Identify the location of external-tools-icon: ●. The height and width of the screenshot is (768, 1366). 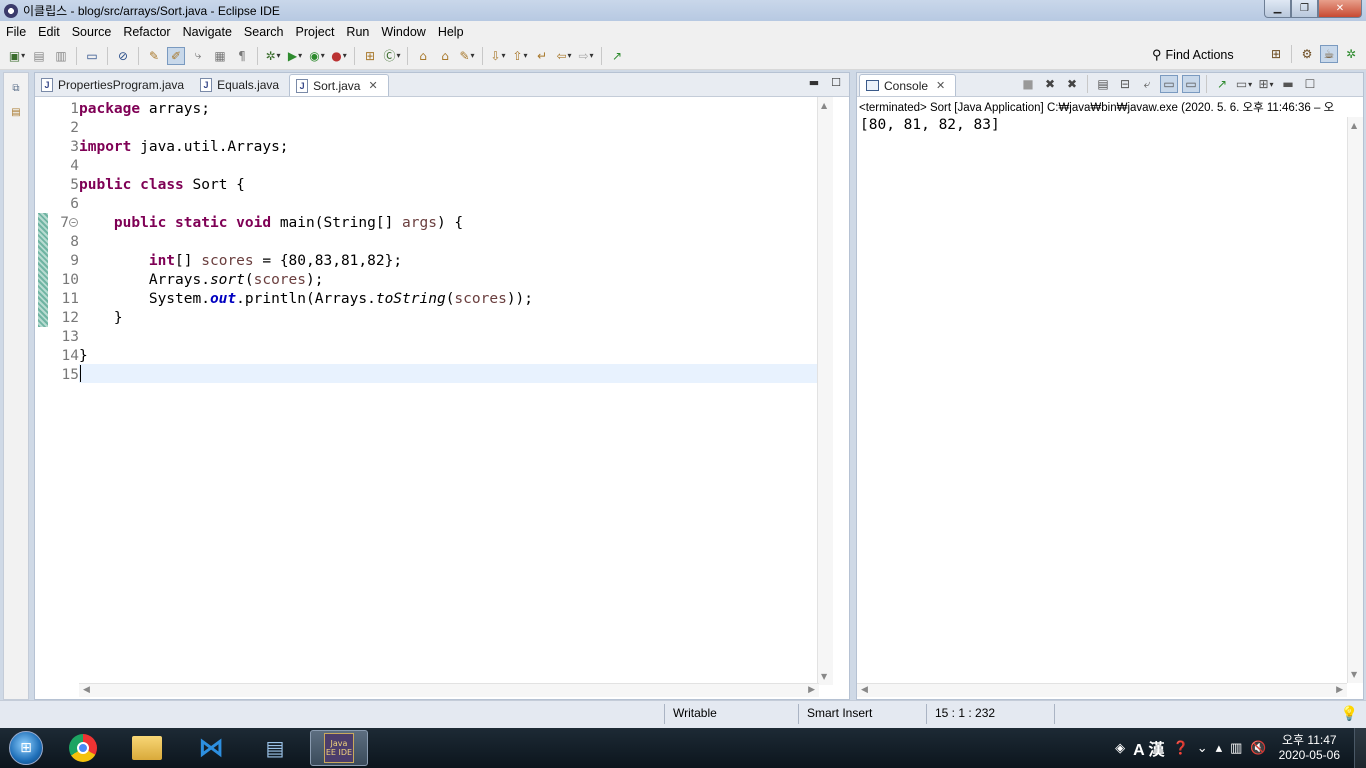
(339, 56).